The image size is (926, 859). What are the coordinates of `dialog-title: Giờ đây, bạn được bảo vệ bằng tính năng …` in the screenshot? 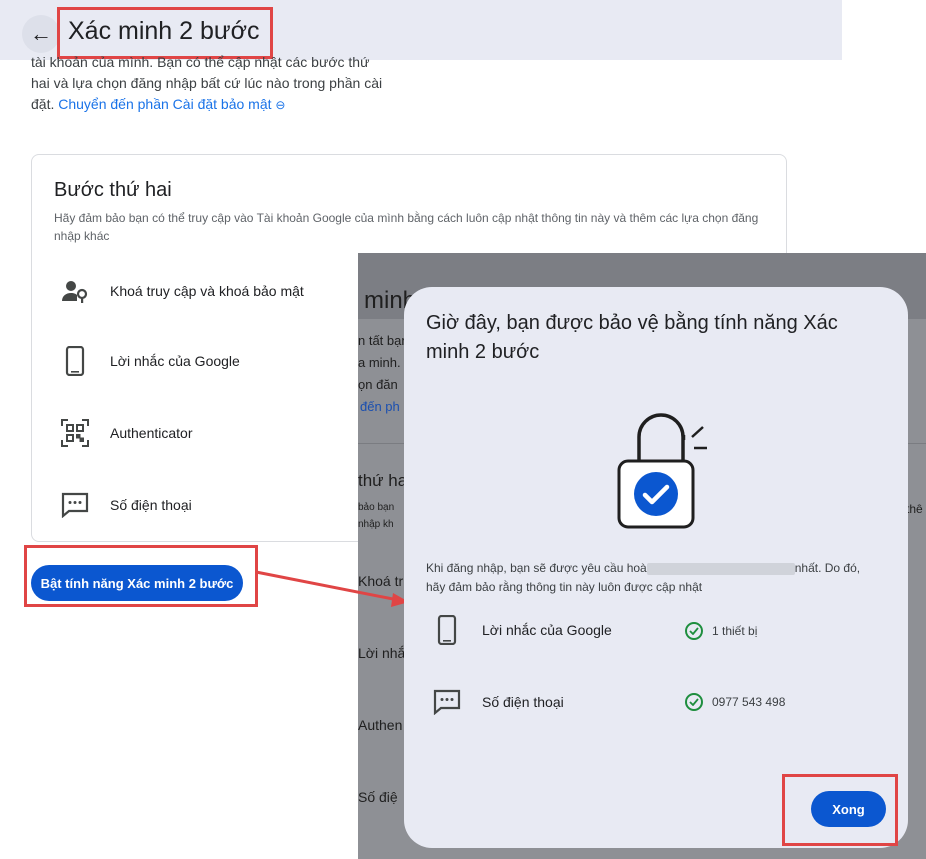 It's located at (632, 337).